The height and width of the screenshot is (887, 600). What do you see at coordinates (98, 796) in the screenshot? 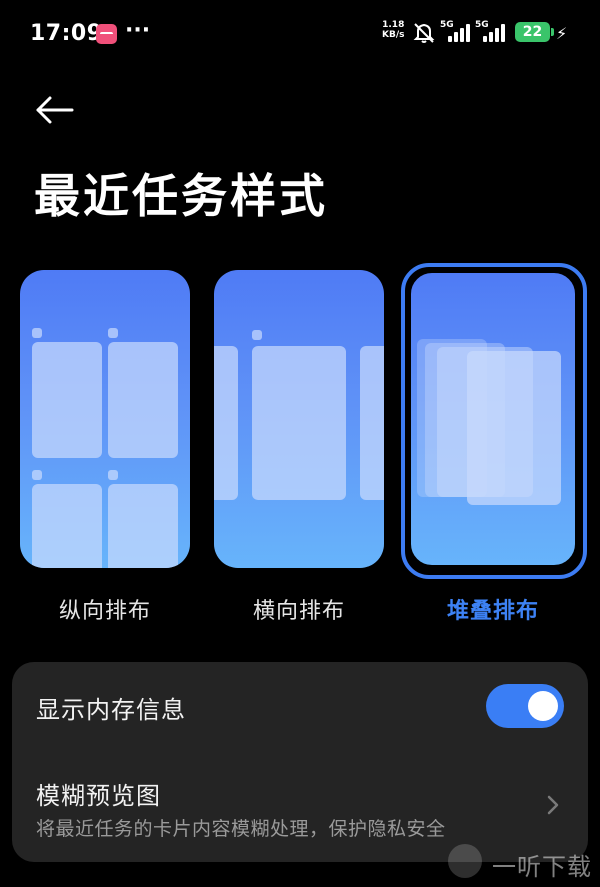
I see `blur-preview-label: 模糊预览图` at bounding box center [98, 796].